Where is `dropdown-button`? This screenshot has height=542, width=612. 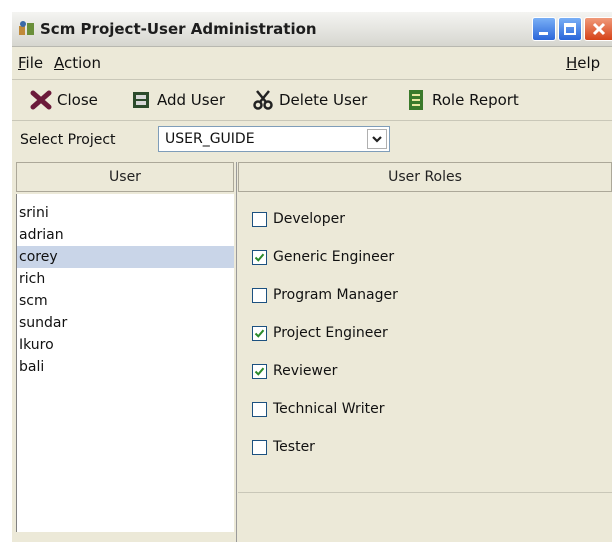
dropdown-button is located at coordinates (377, 139).